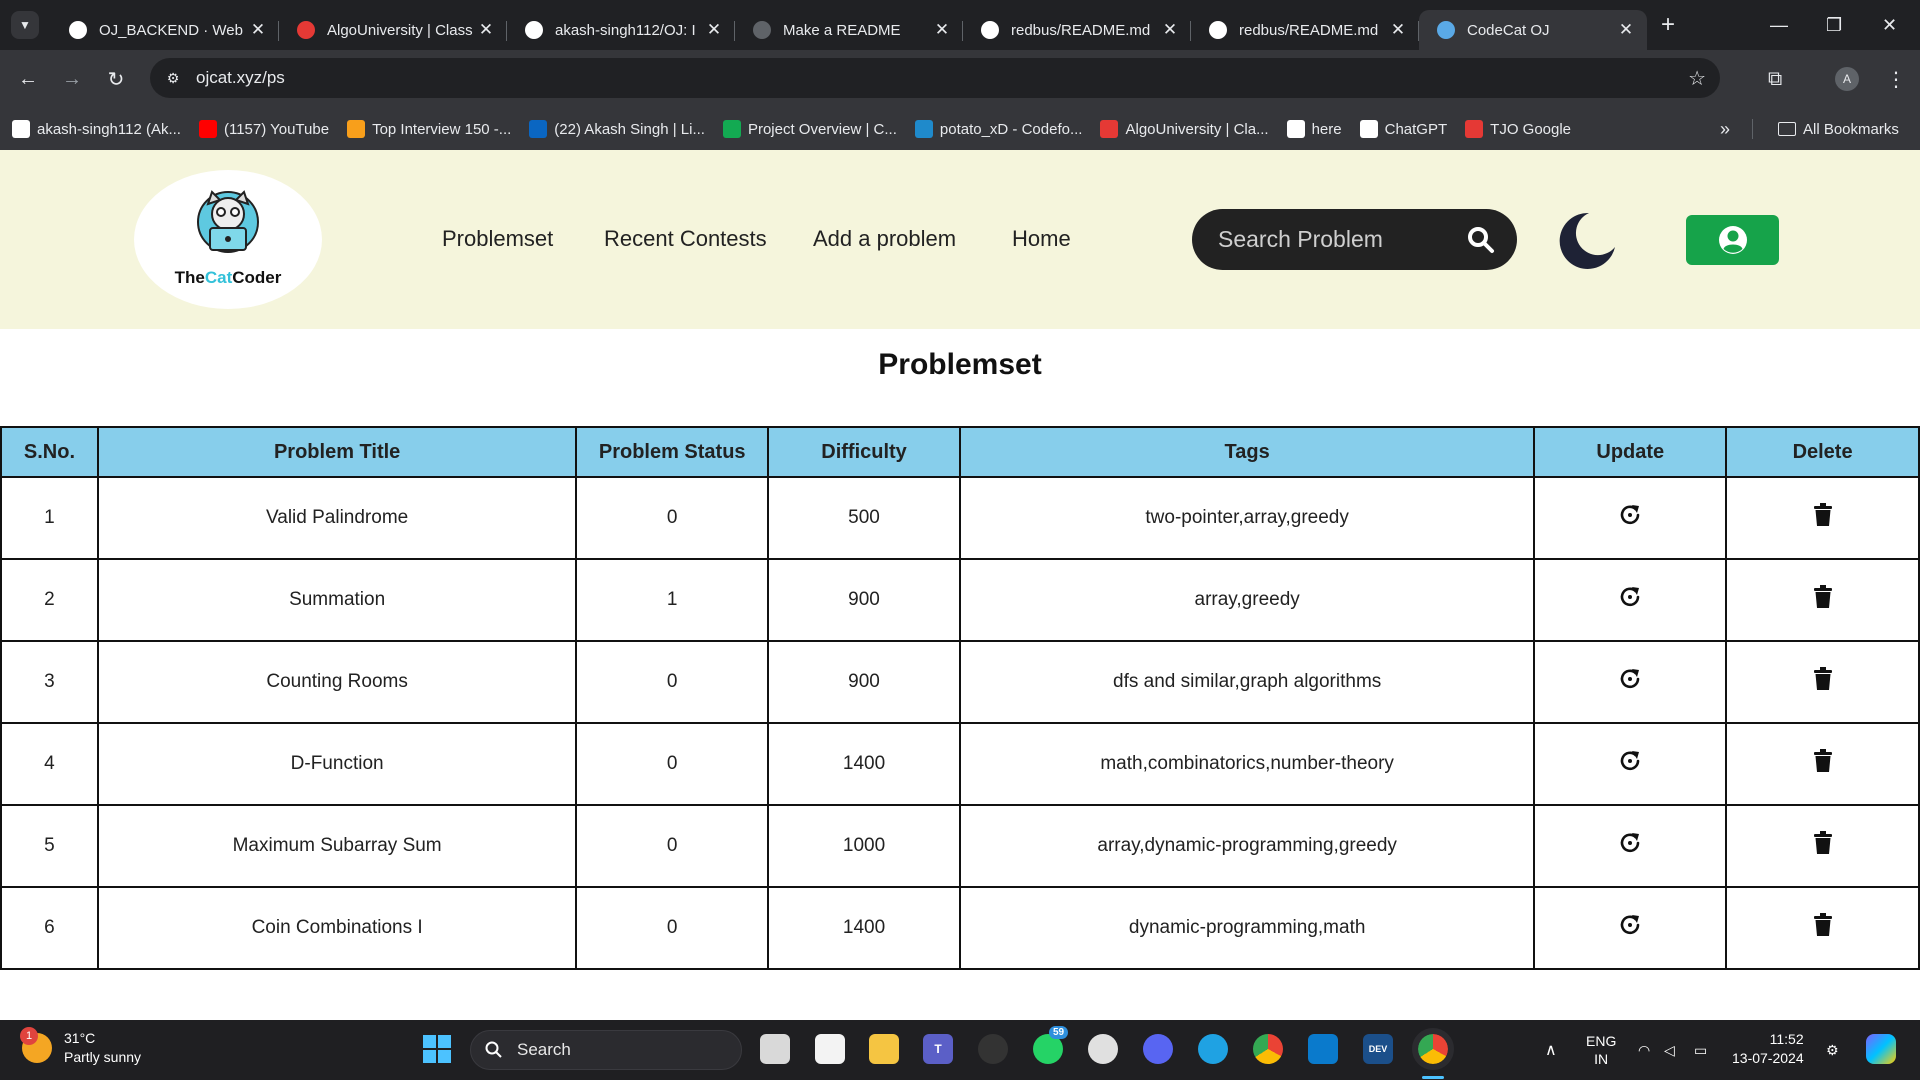 The width and height of the screenshot is (1920, 1080). I want to click on tray-chevron-icon: ∧, so click(1551, 1050).